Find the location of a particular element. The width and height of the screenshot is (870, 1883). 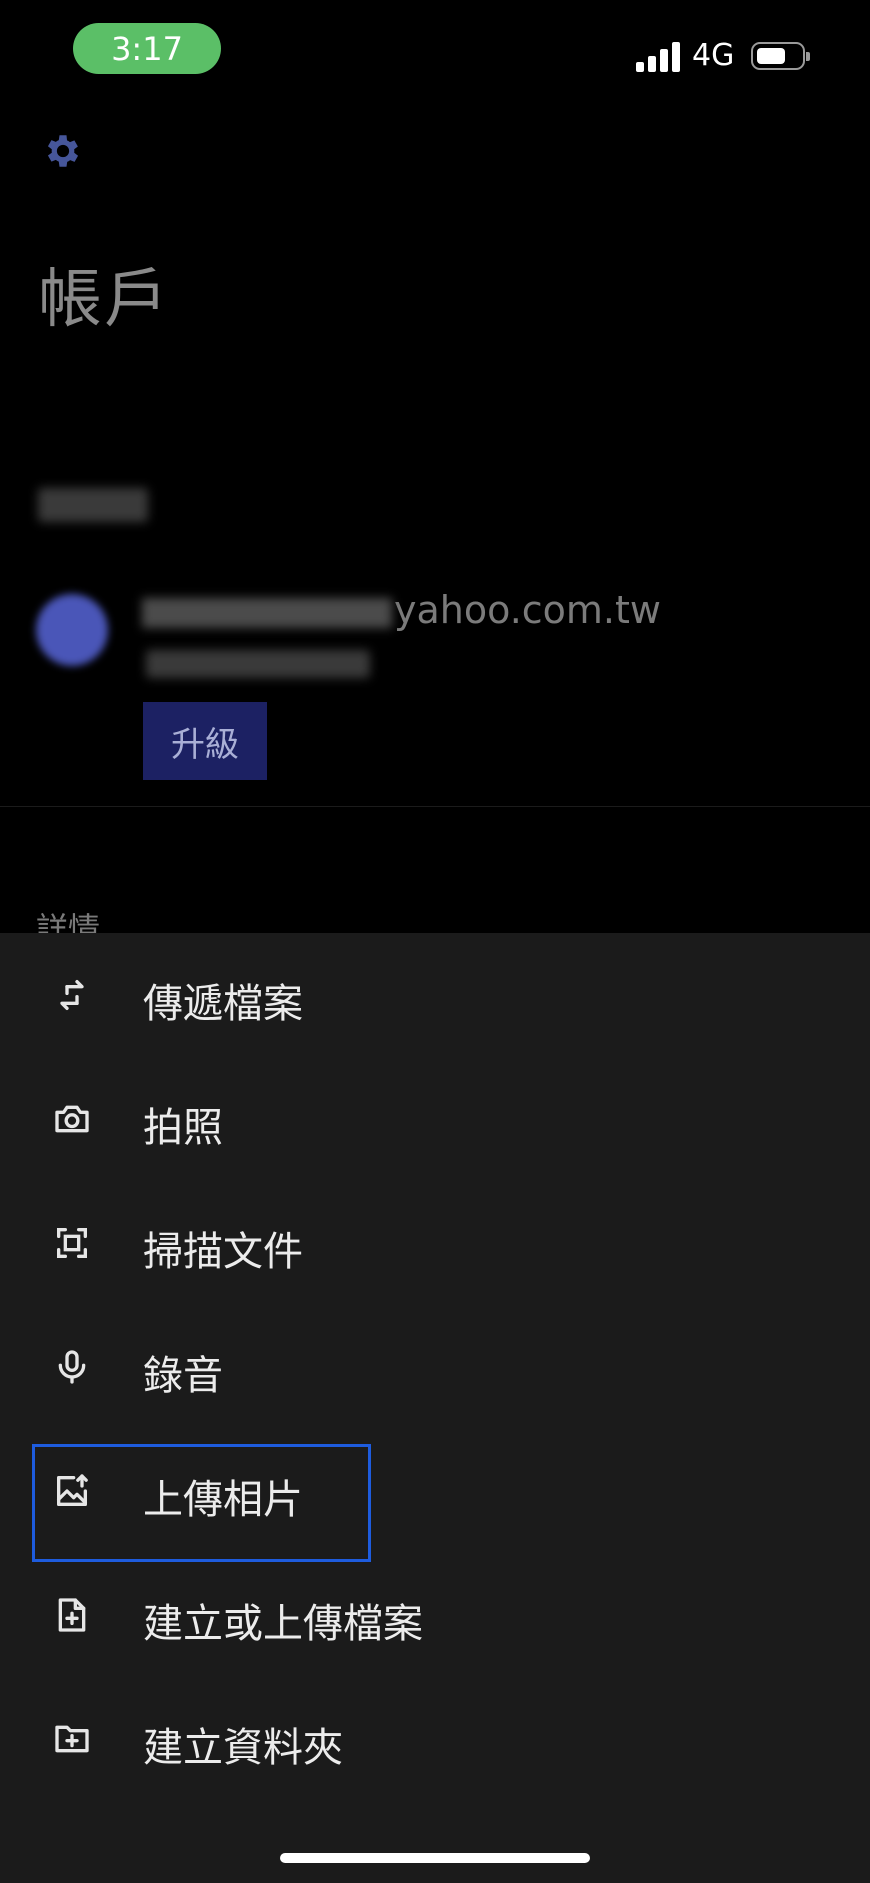

home-indicator is located at coordinates (435, 1858).